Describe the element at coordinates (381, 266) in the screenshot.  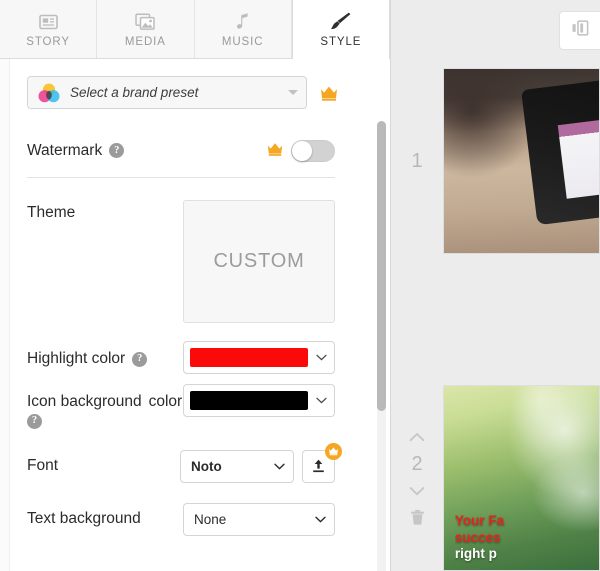
I see `panel-scrollbar-thumb` at that location.